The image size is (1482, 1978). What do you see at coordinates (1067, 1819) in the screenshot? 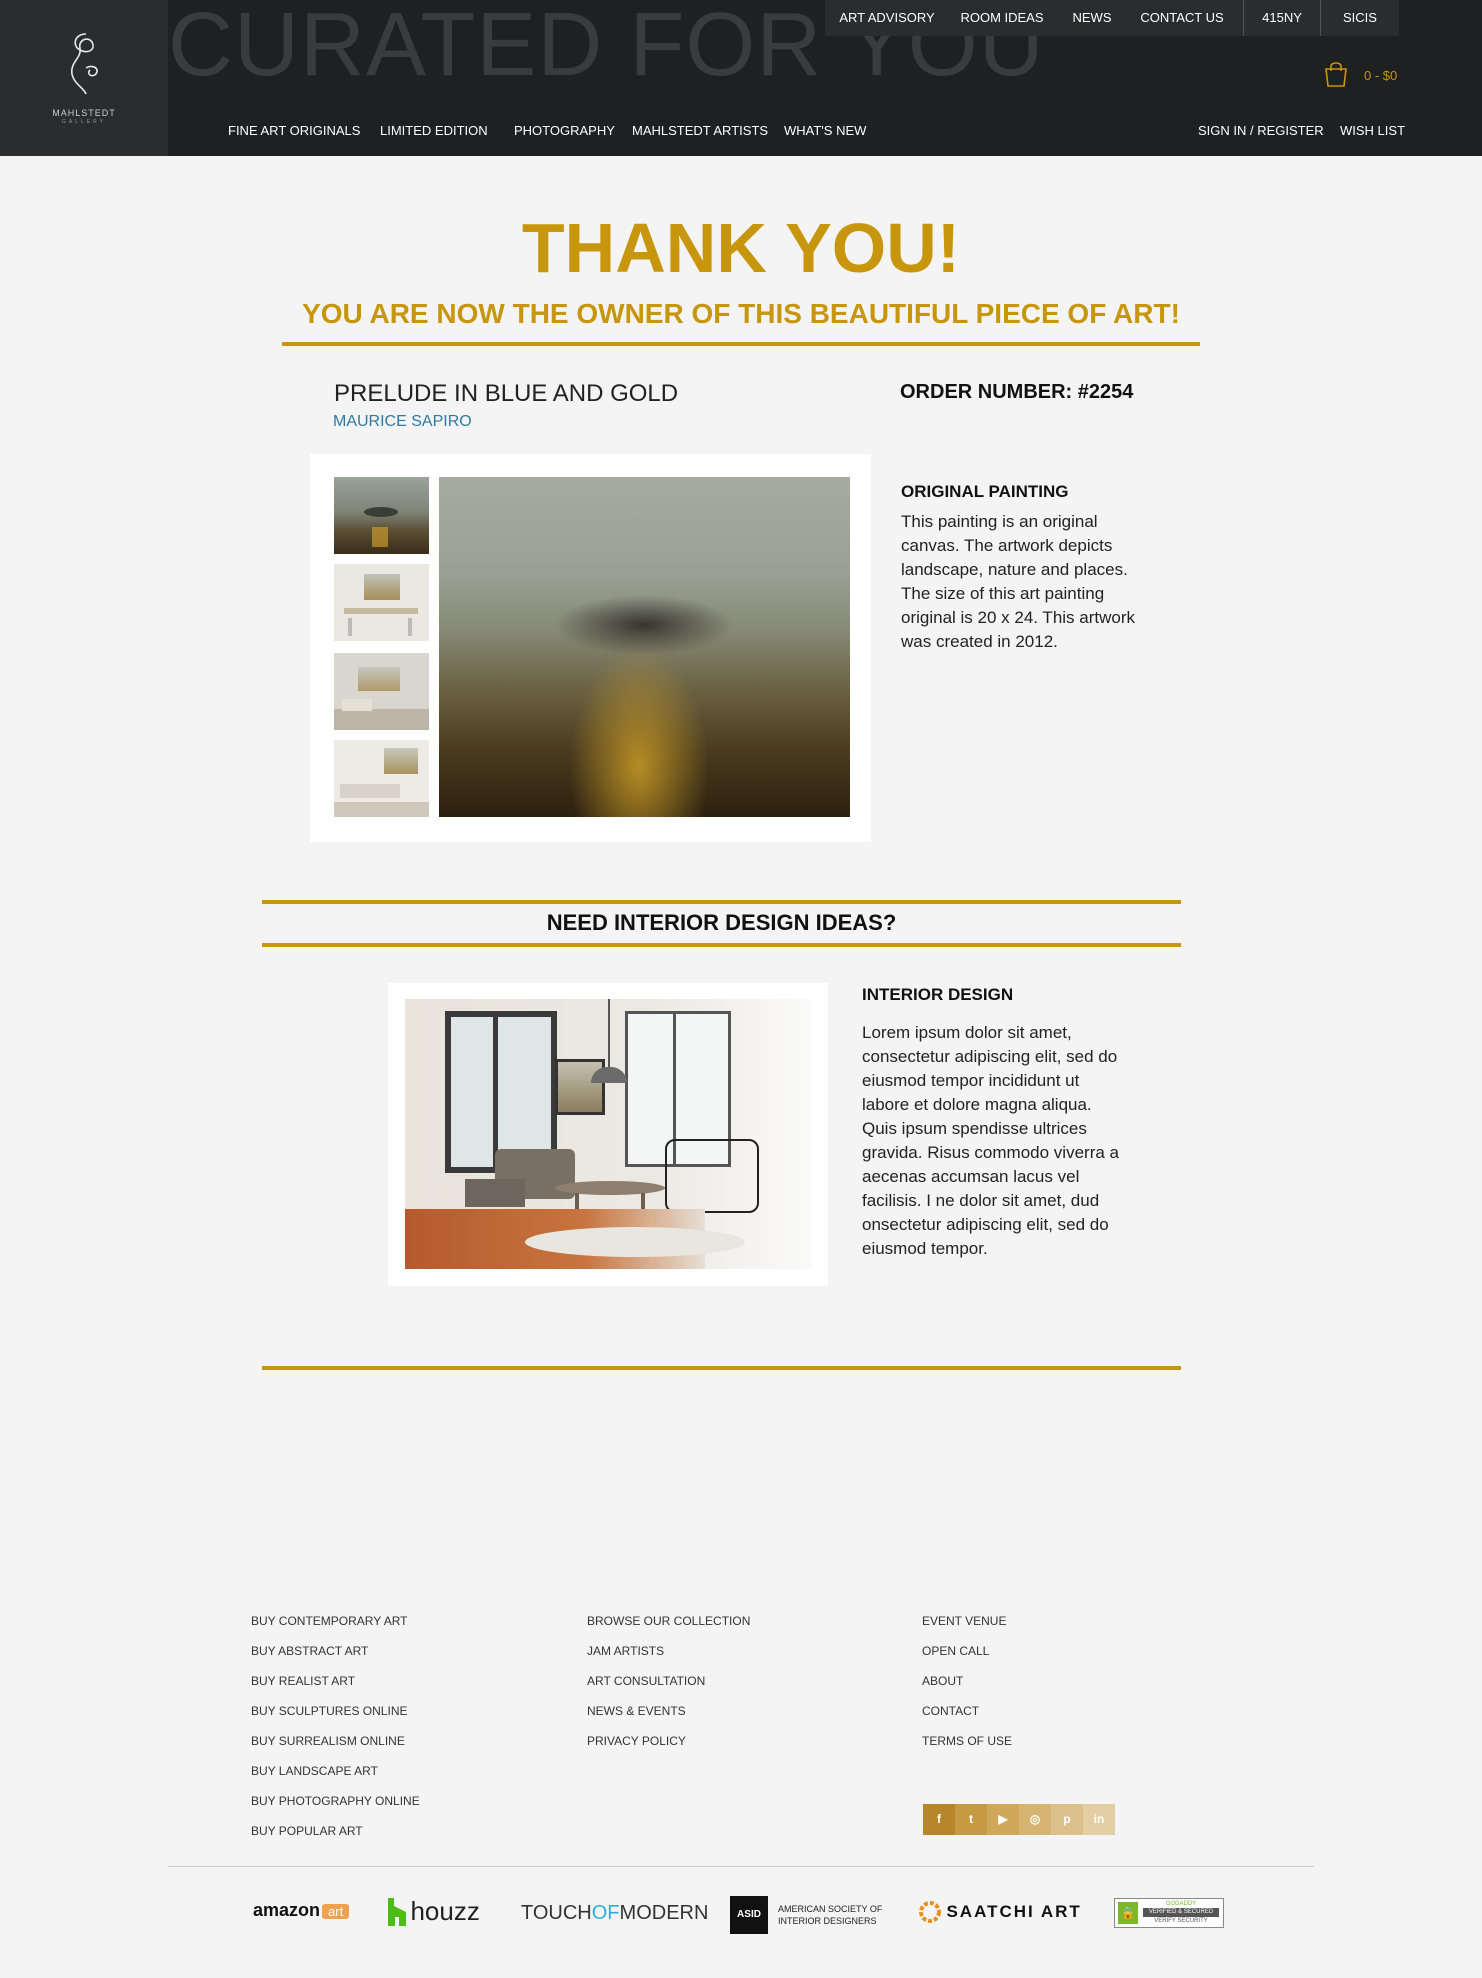
I see `pinterest-icon: p` at bounding box center [1067, 1819].